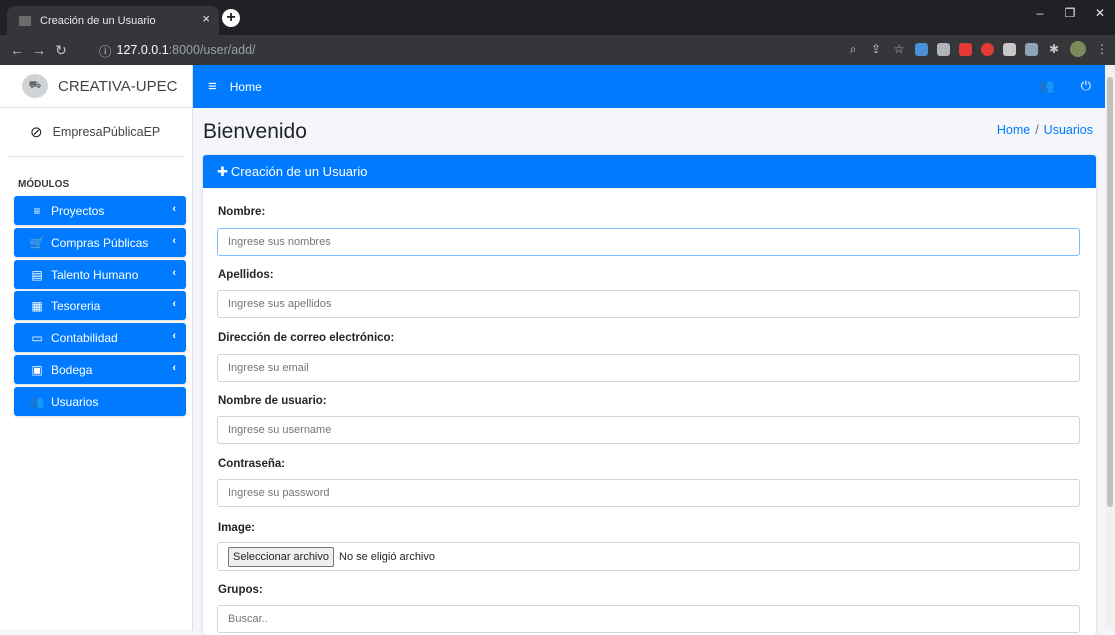 This screenshot has height=635, width=1115. I want to click on browser-tab: Creación de un Usuario ×, so click(113, 20).